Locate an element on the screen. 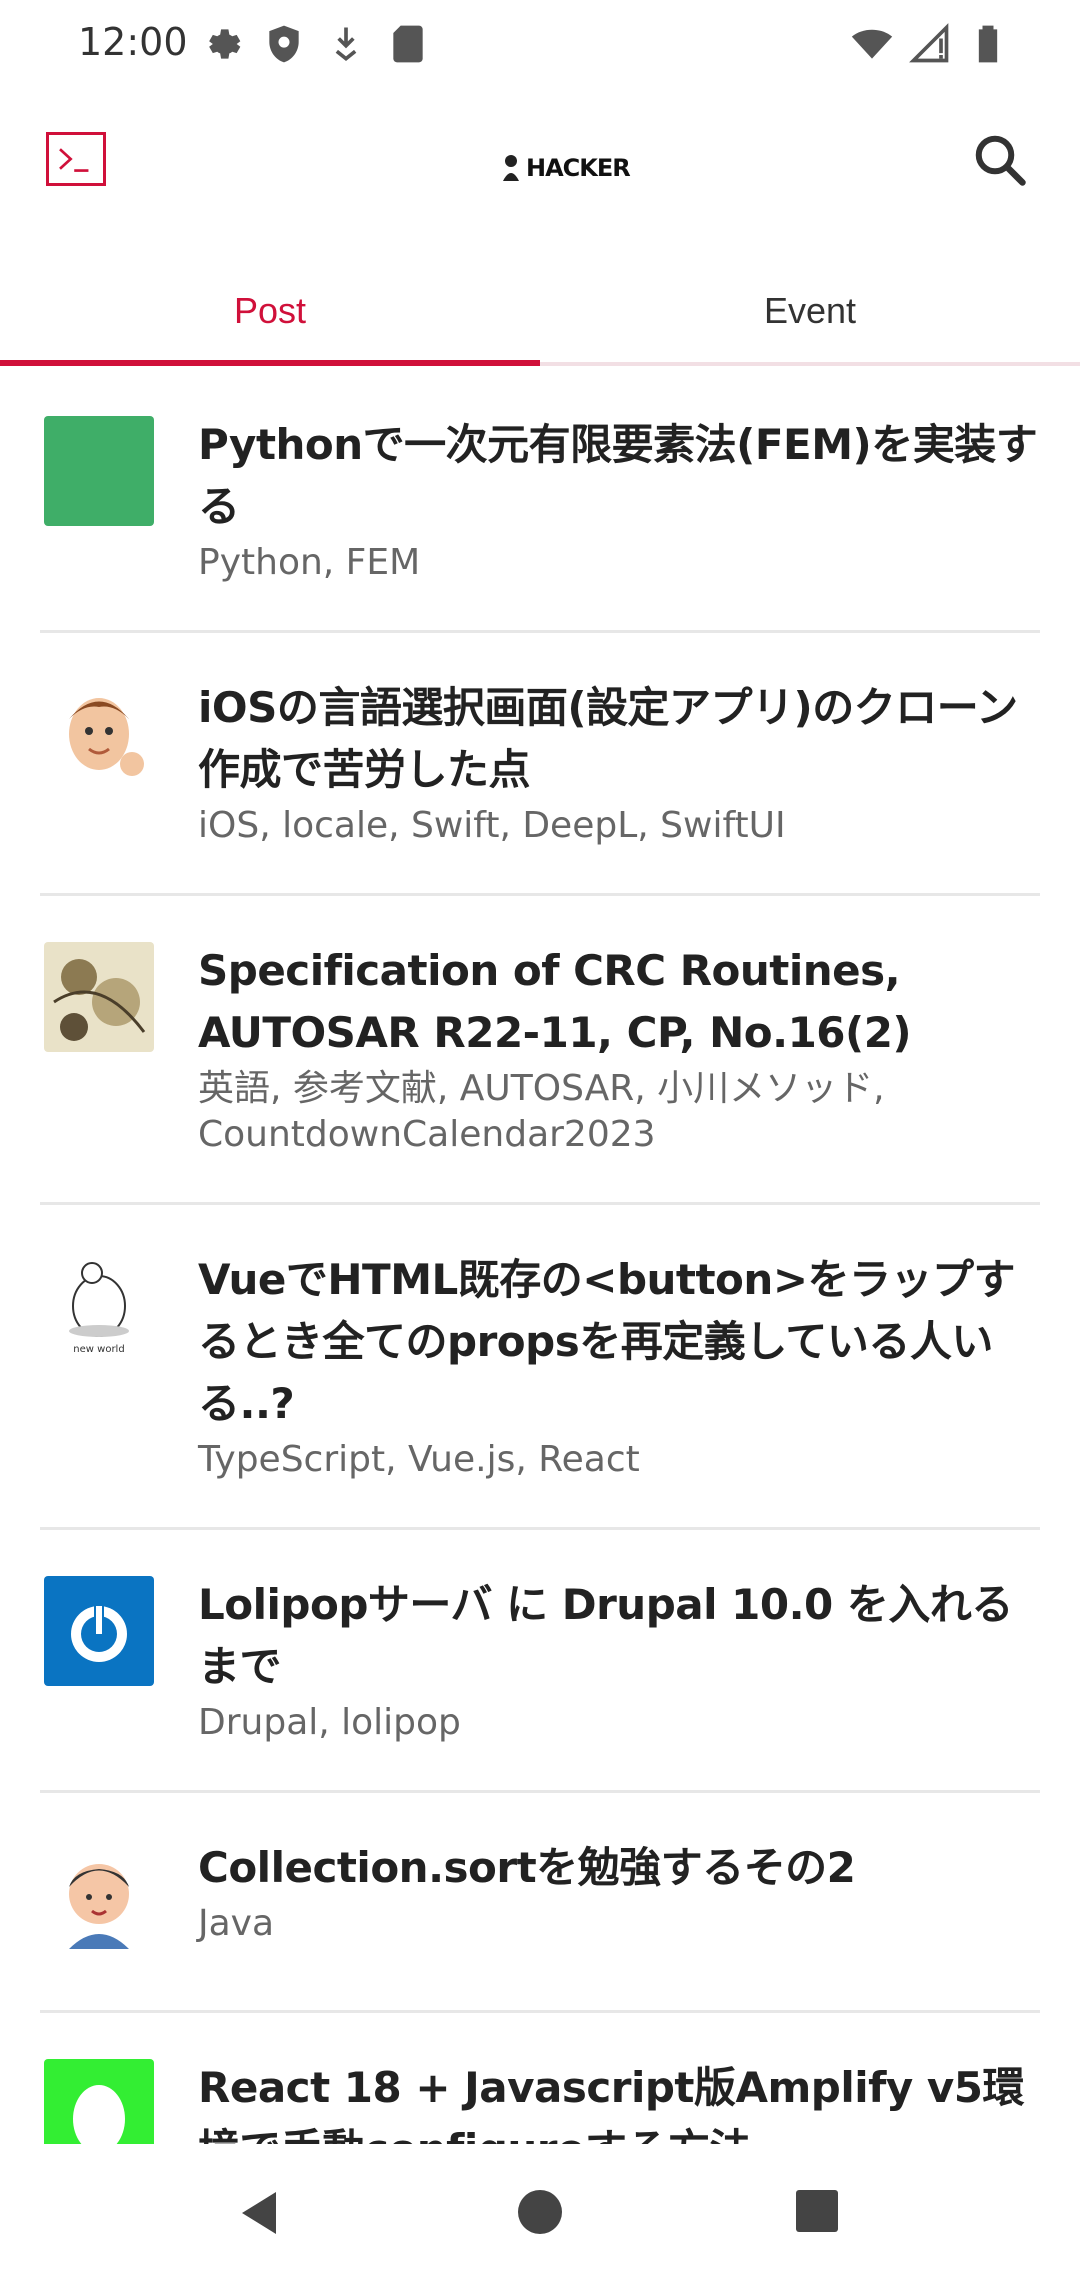 Image resolution: width=1080 pixels, height=2280 pixels. status-icons-right is located at coordinates (930, 44).